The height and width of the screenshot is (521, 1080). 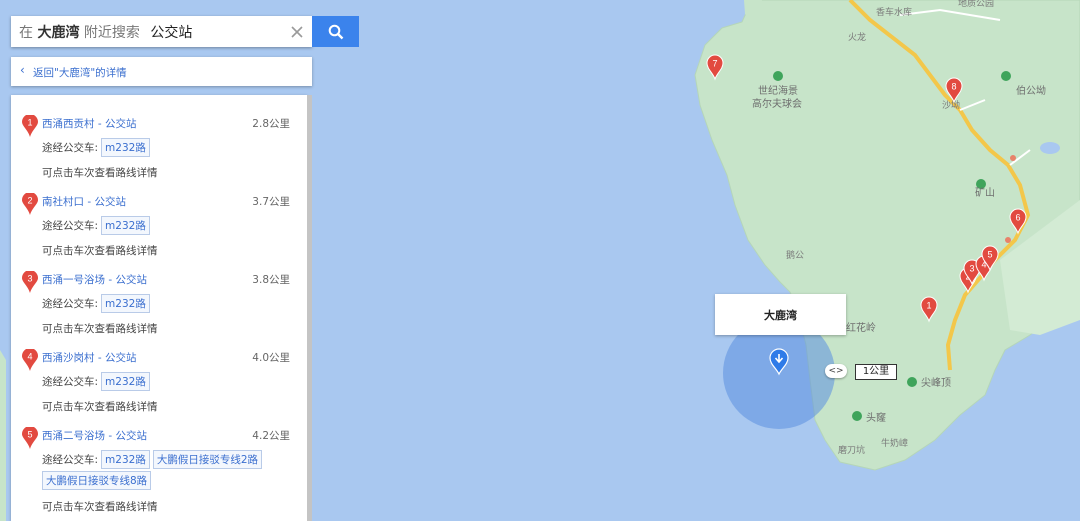 I want to click on map-label-top-road: 香车水库, so click(x=894, y=12).